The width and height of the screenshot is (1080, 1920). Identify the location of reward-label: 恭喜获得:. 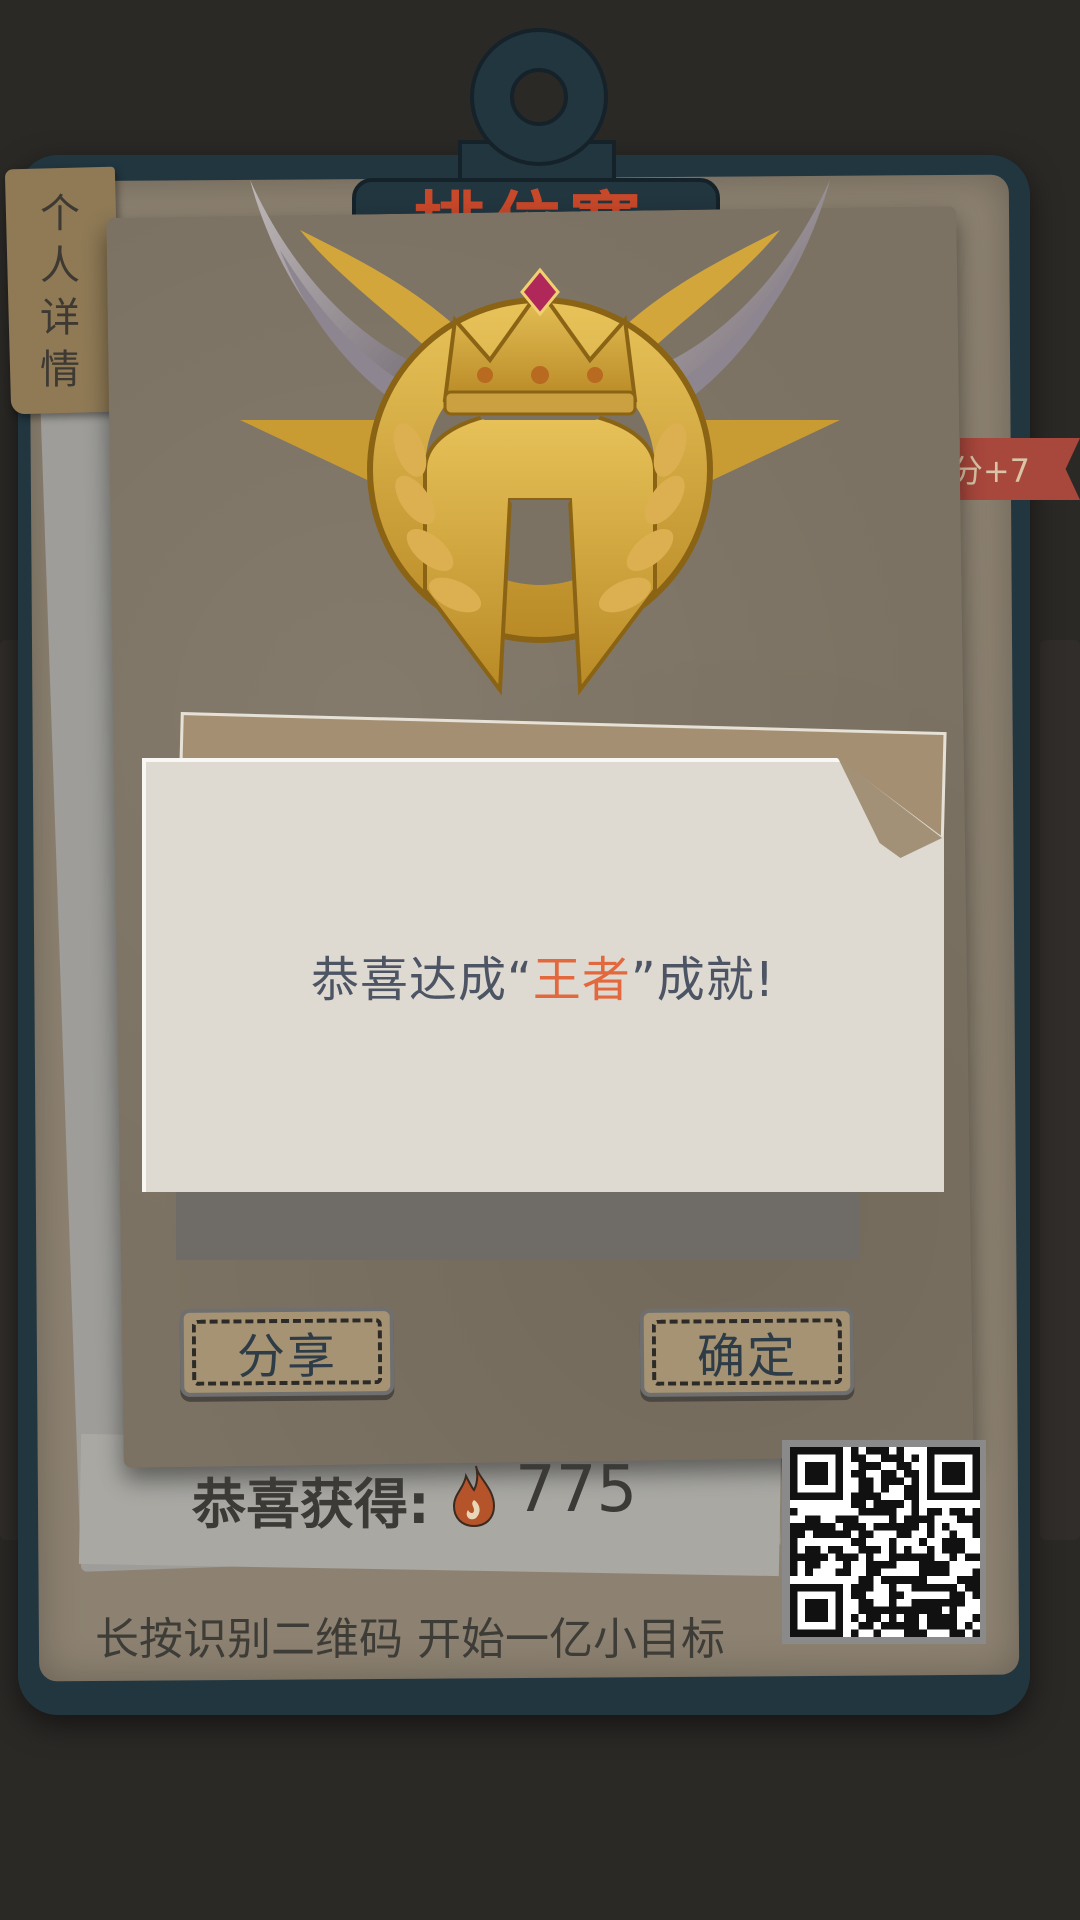
(311, 1504).